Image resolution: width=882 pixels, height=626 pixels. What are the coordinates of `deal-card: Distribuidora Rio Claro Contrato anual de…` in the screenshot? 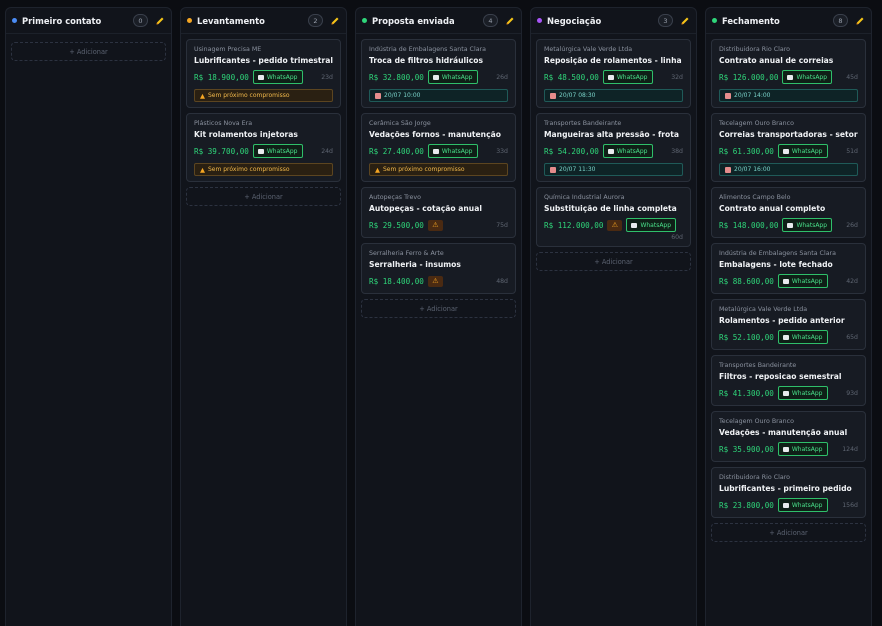 It's located at (788, 73).